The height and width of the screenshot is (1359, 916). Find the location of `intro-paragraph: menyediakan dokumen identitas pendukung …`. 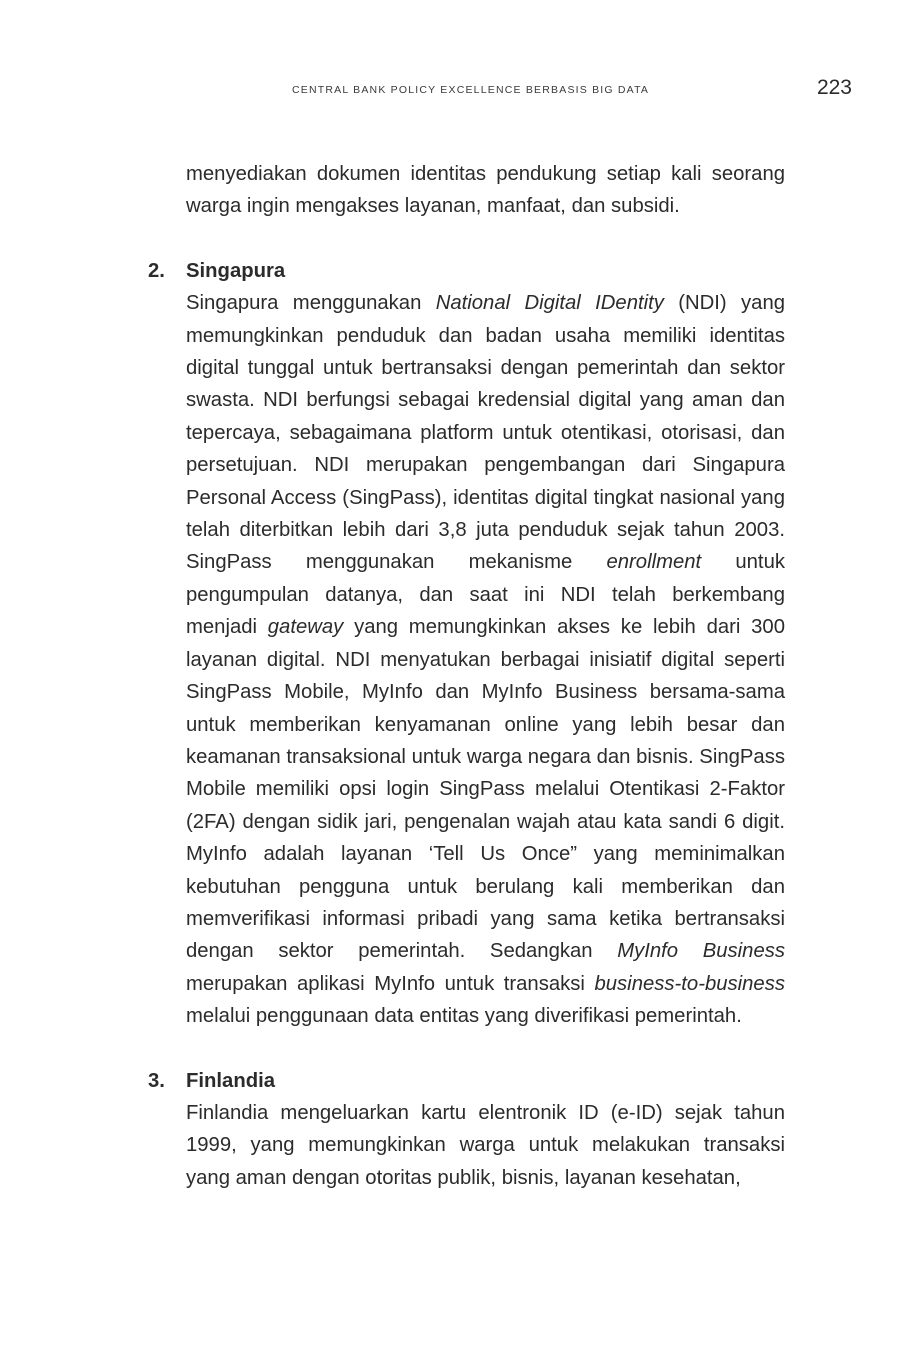

intro-paragraph: menyediakan dokumen identitas pendukung … is located at coordinates (485, 190).